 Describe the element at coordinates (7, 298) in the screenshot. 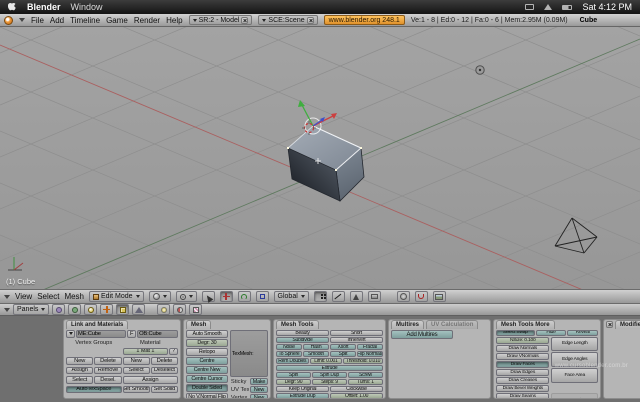

I see `viewport-menu-collapse-icon` at that location.